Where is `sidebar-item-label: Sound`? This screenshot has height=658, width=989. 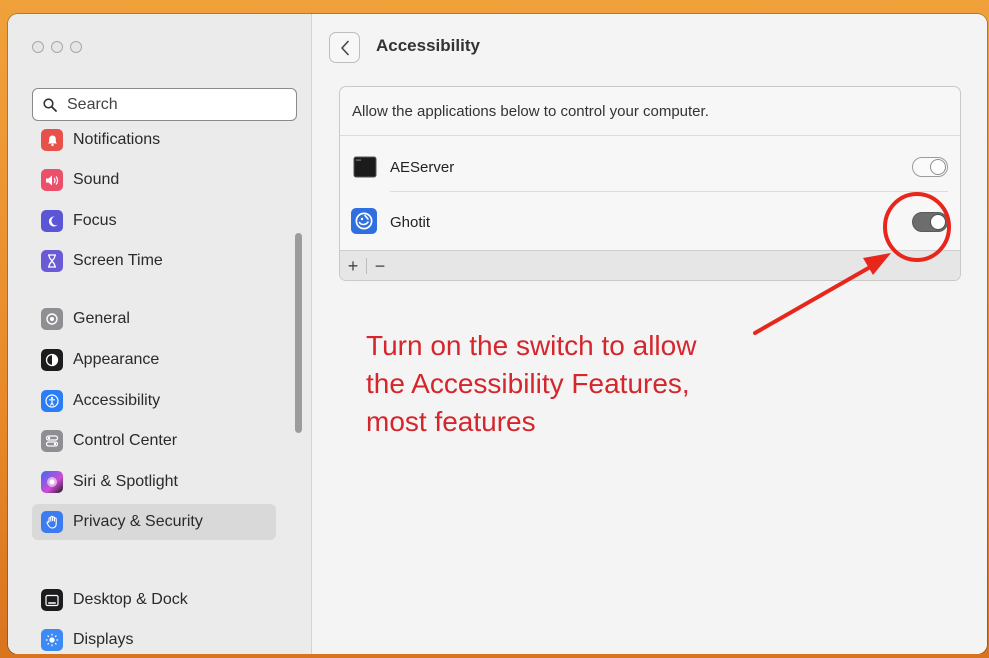 sidebar-item-label: Sound is located at coordinates (96, 179).